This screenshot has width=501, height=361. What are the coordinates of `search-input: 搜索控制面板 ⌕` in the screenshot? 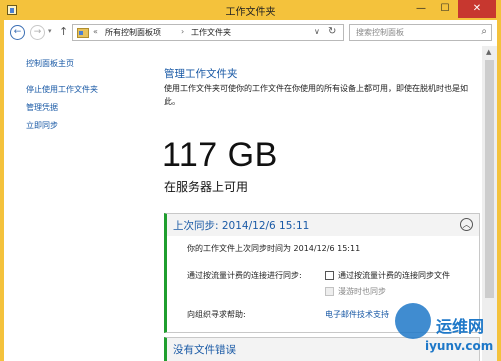 It's located at (420, 32).